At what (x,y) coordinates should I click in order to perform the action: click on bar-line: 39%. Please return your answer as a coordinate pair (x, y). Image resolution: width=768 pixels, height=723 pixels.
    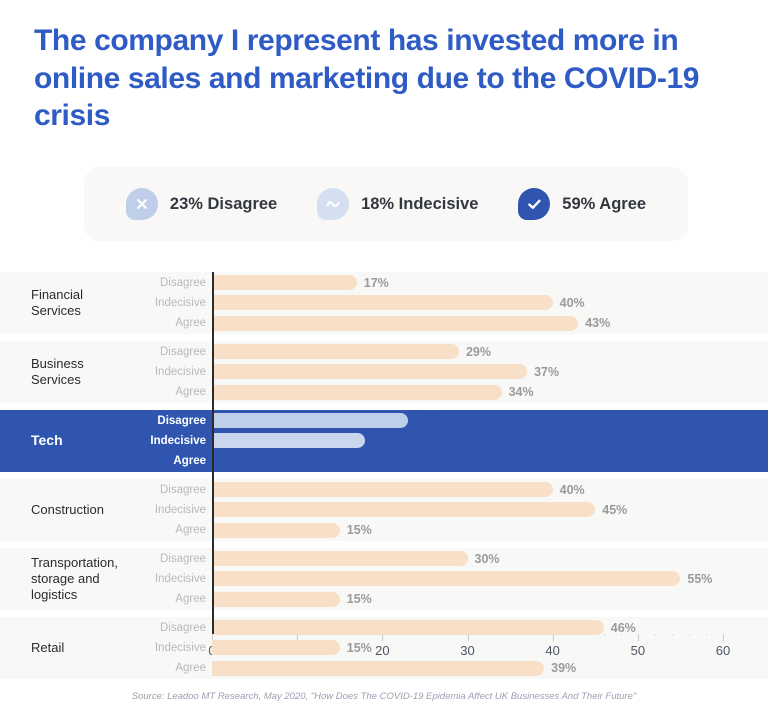
    Looking at the image, I should click on (490, 668).